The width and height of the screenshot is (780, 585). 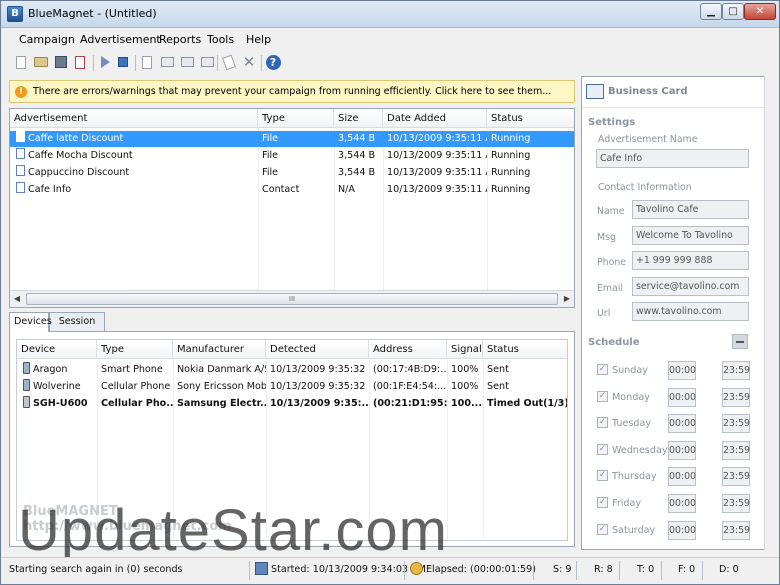 I want to click on play-icon, so click(x=105, y=62).